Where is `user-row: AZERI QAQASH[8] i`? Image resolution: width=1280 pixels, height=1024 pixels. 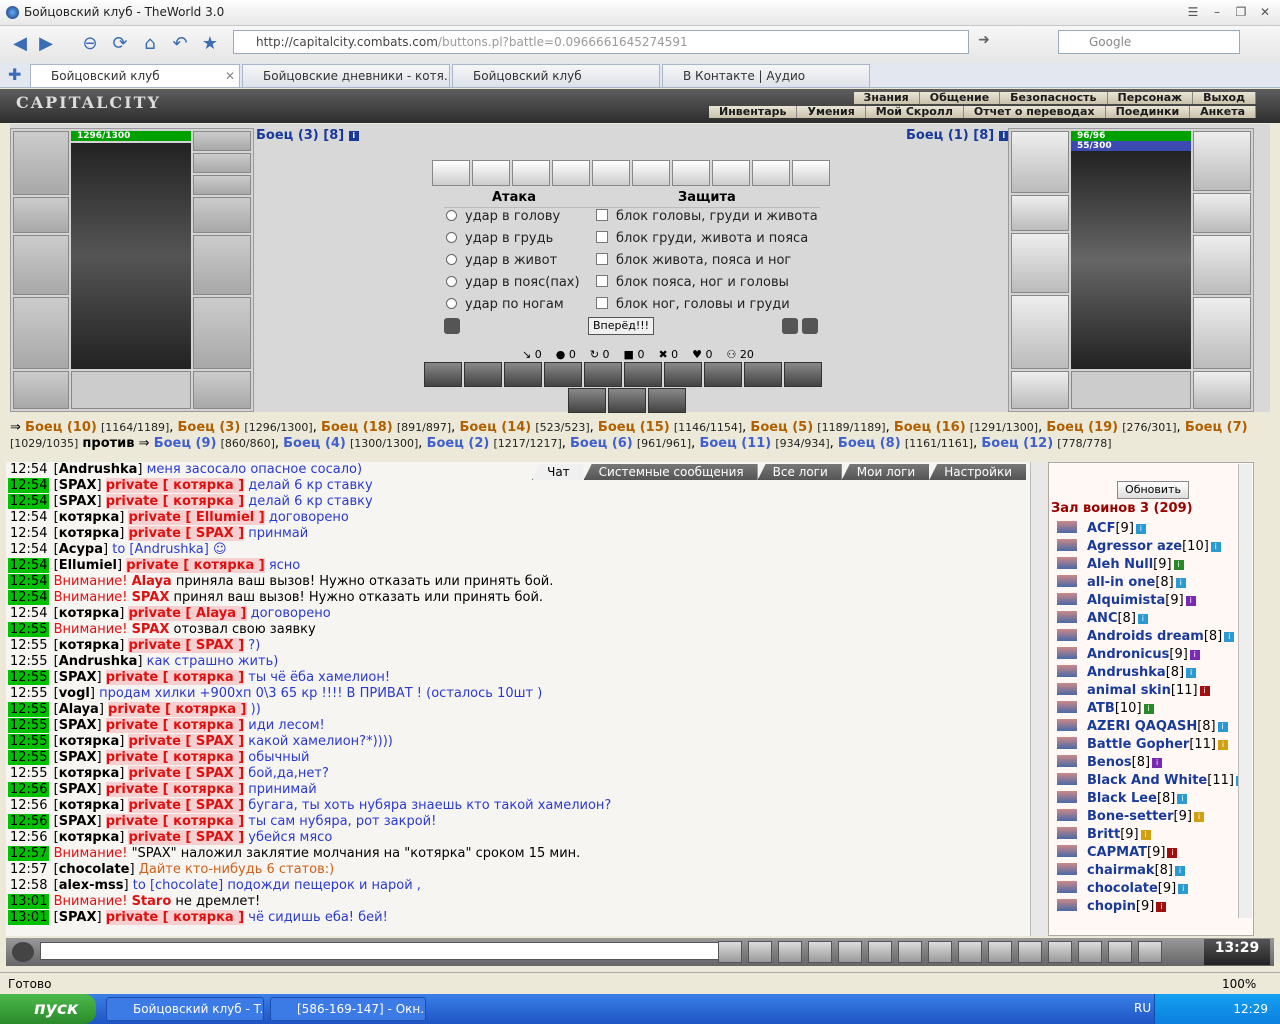
user-row: AZERI QAQASH[8] i is located at coordinates (1142, 728).